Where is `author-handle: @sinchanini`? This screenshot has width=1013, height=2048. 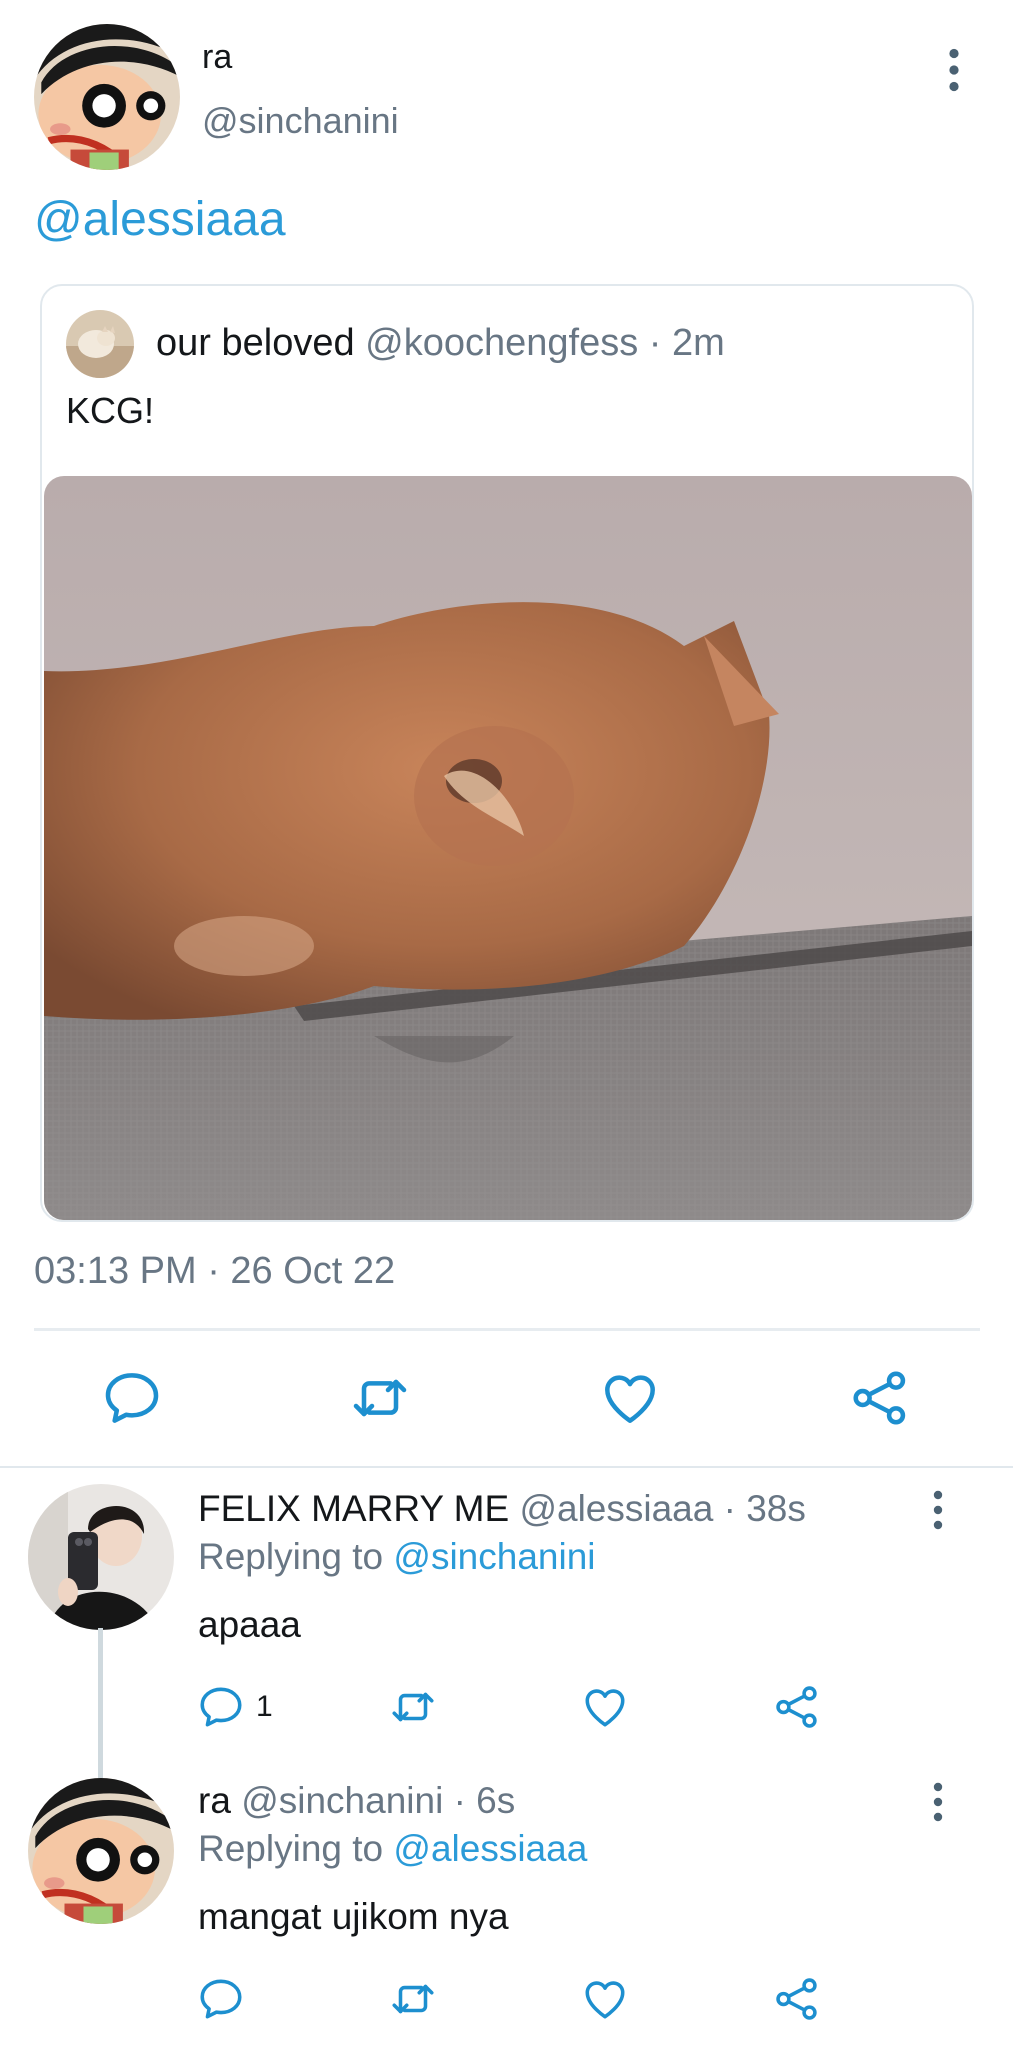 author-handle: @sinchanini is located at coordinates (300, 121).